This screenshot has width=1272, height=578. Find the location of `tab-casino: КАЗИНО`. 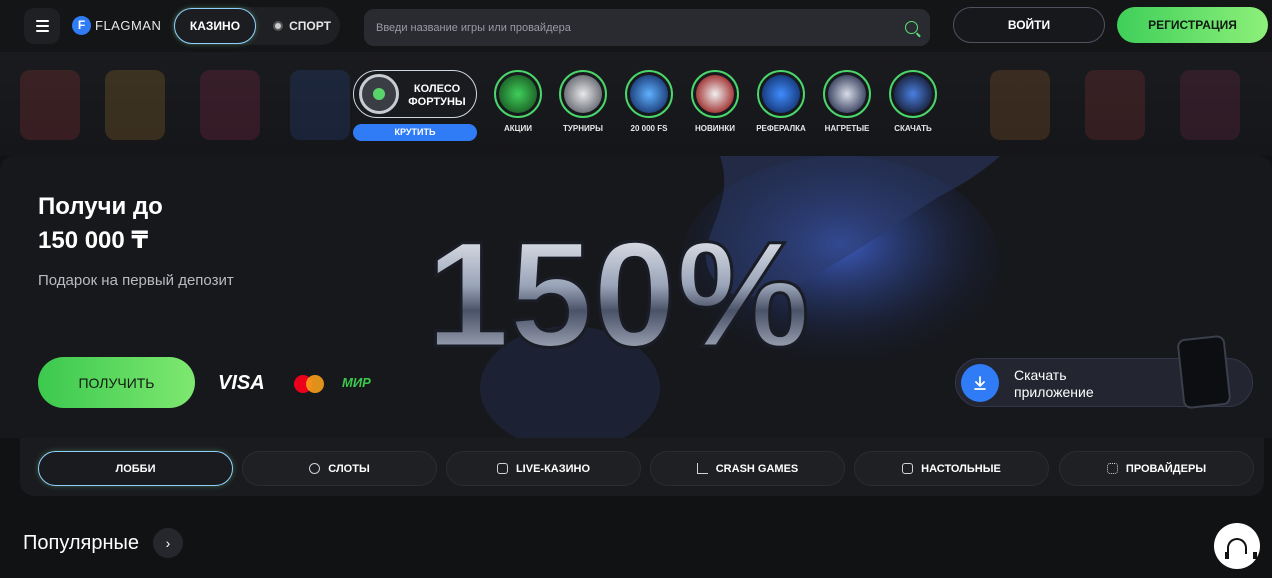

tab-casino: КАЗИНО is located at coordinates (215, 26).